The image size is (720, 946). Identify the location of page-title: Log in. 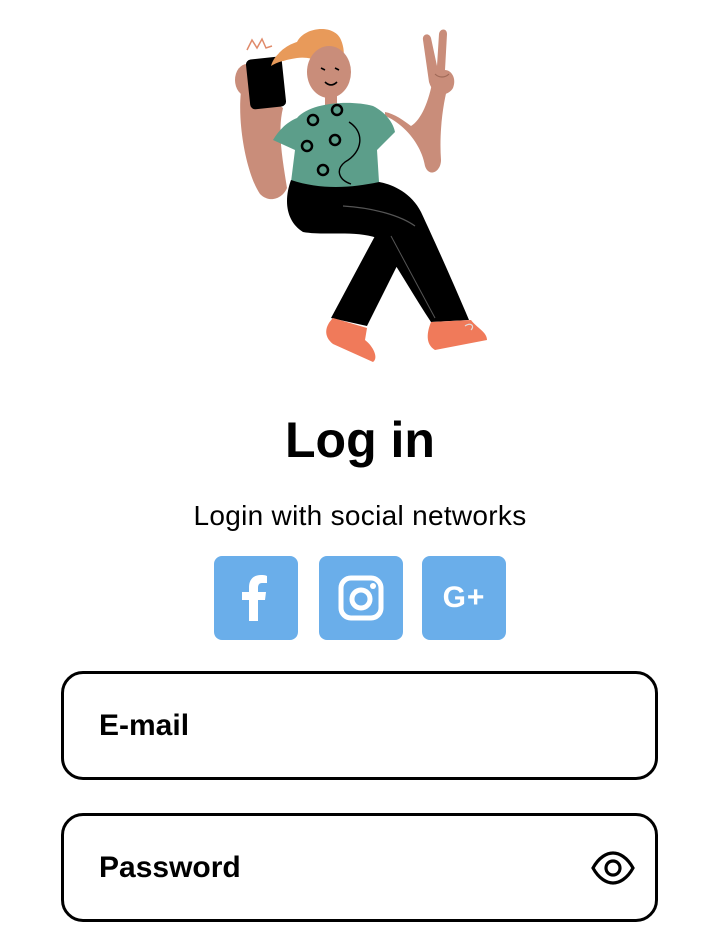
(360, 440).